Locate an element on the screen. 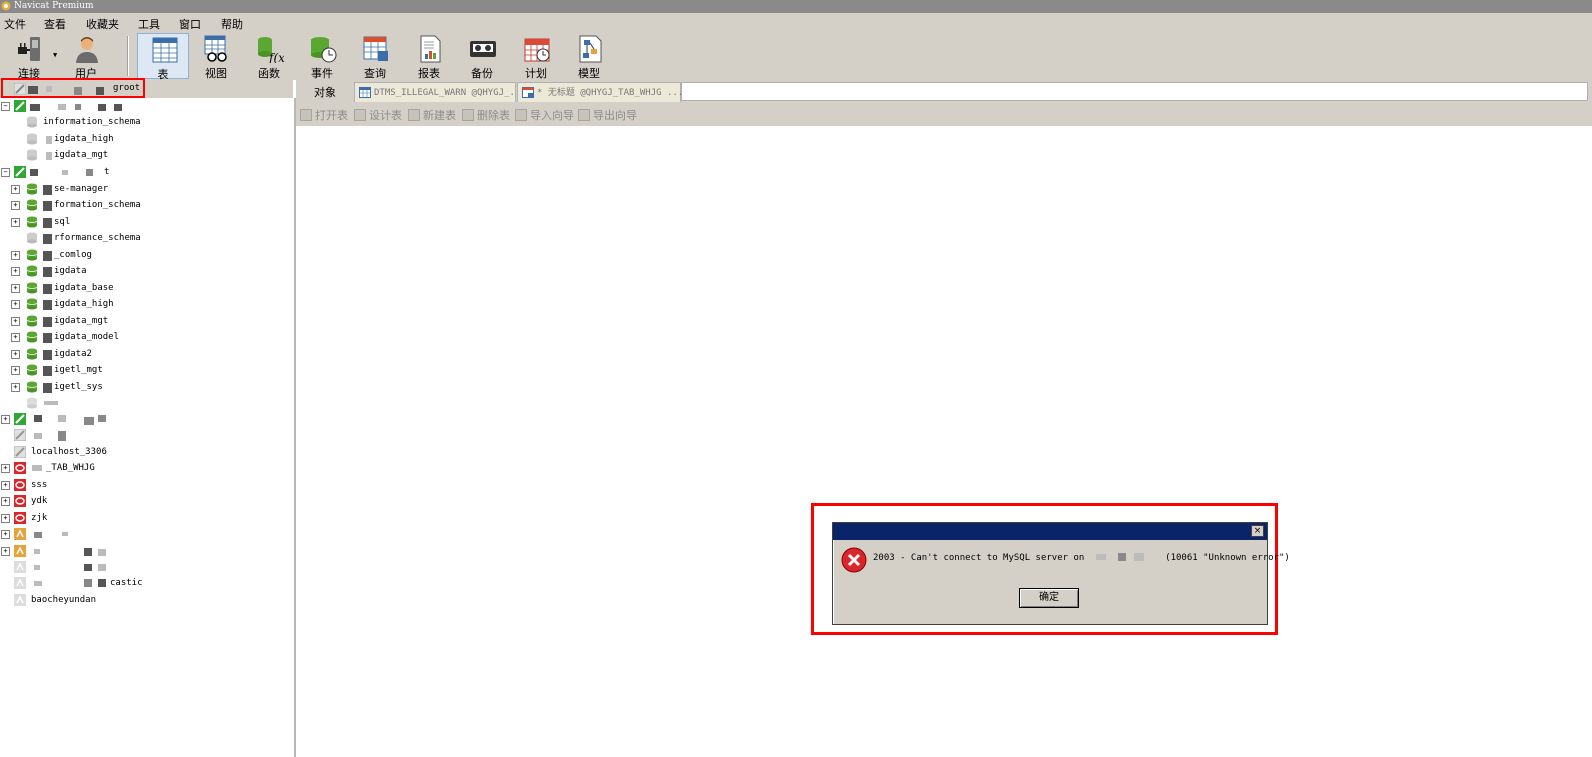 Image resolution: width=1592 pixels, height=757 pixels. dialog-caption-bar is located at coordinates (1050, 531).